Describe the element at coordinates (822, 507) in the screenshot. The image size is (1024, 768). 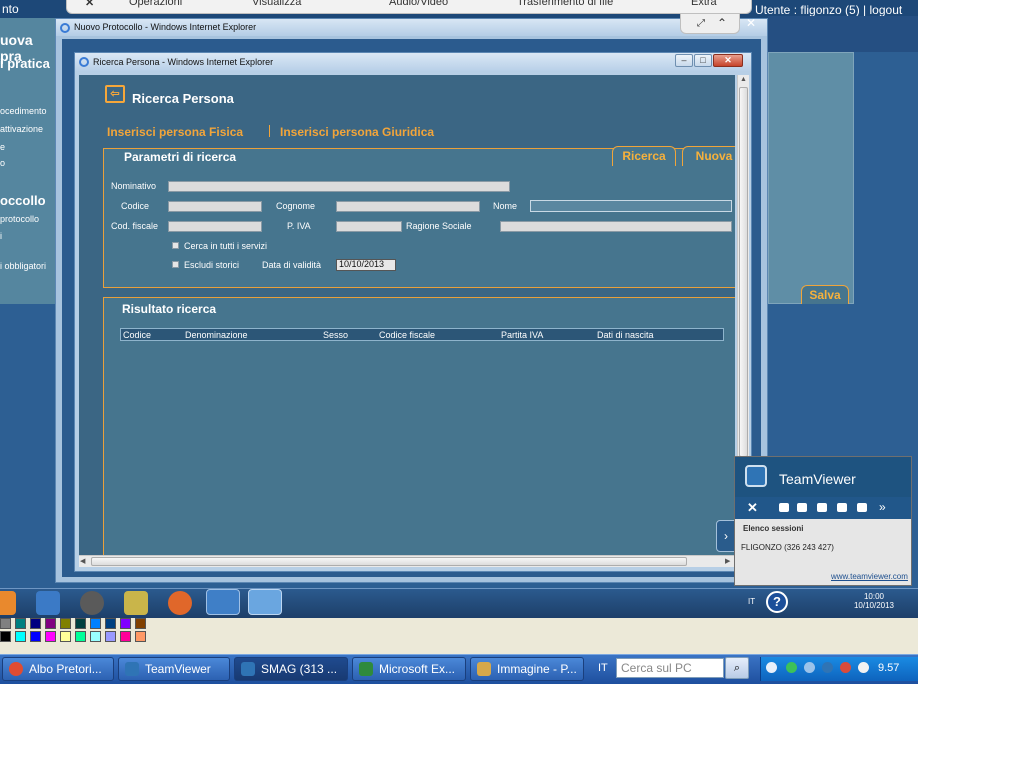
I see `headset-icon` at that location.